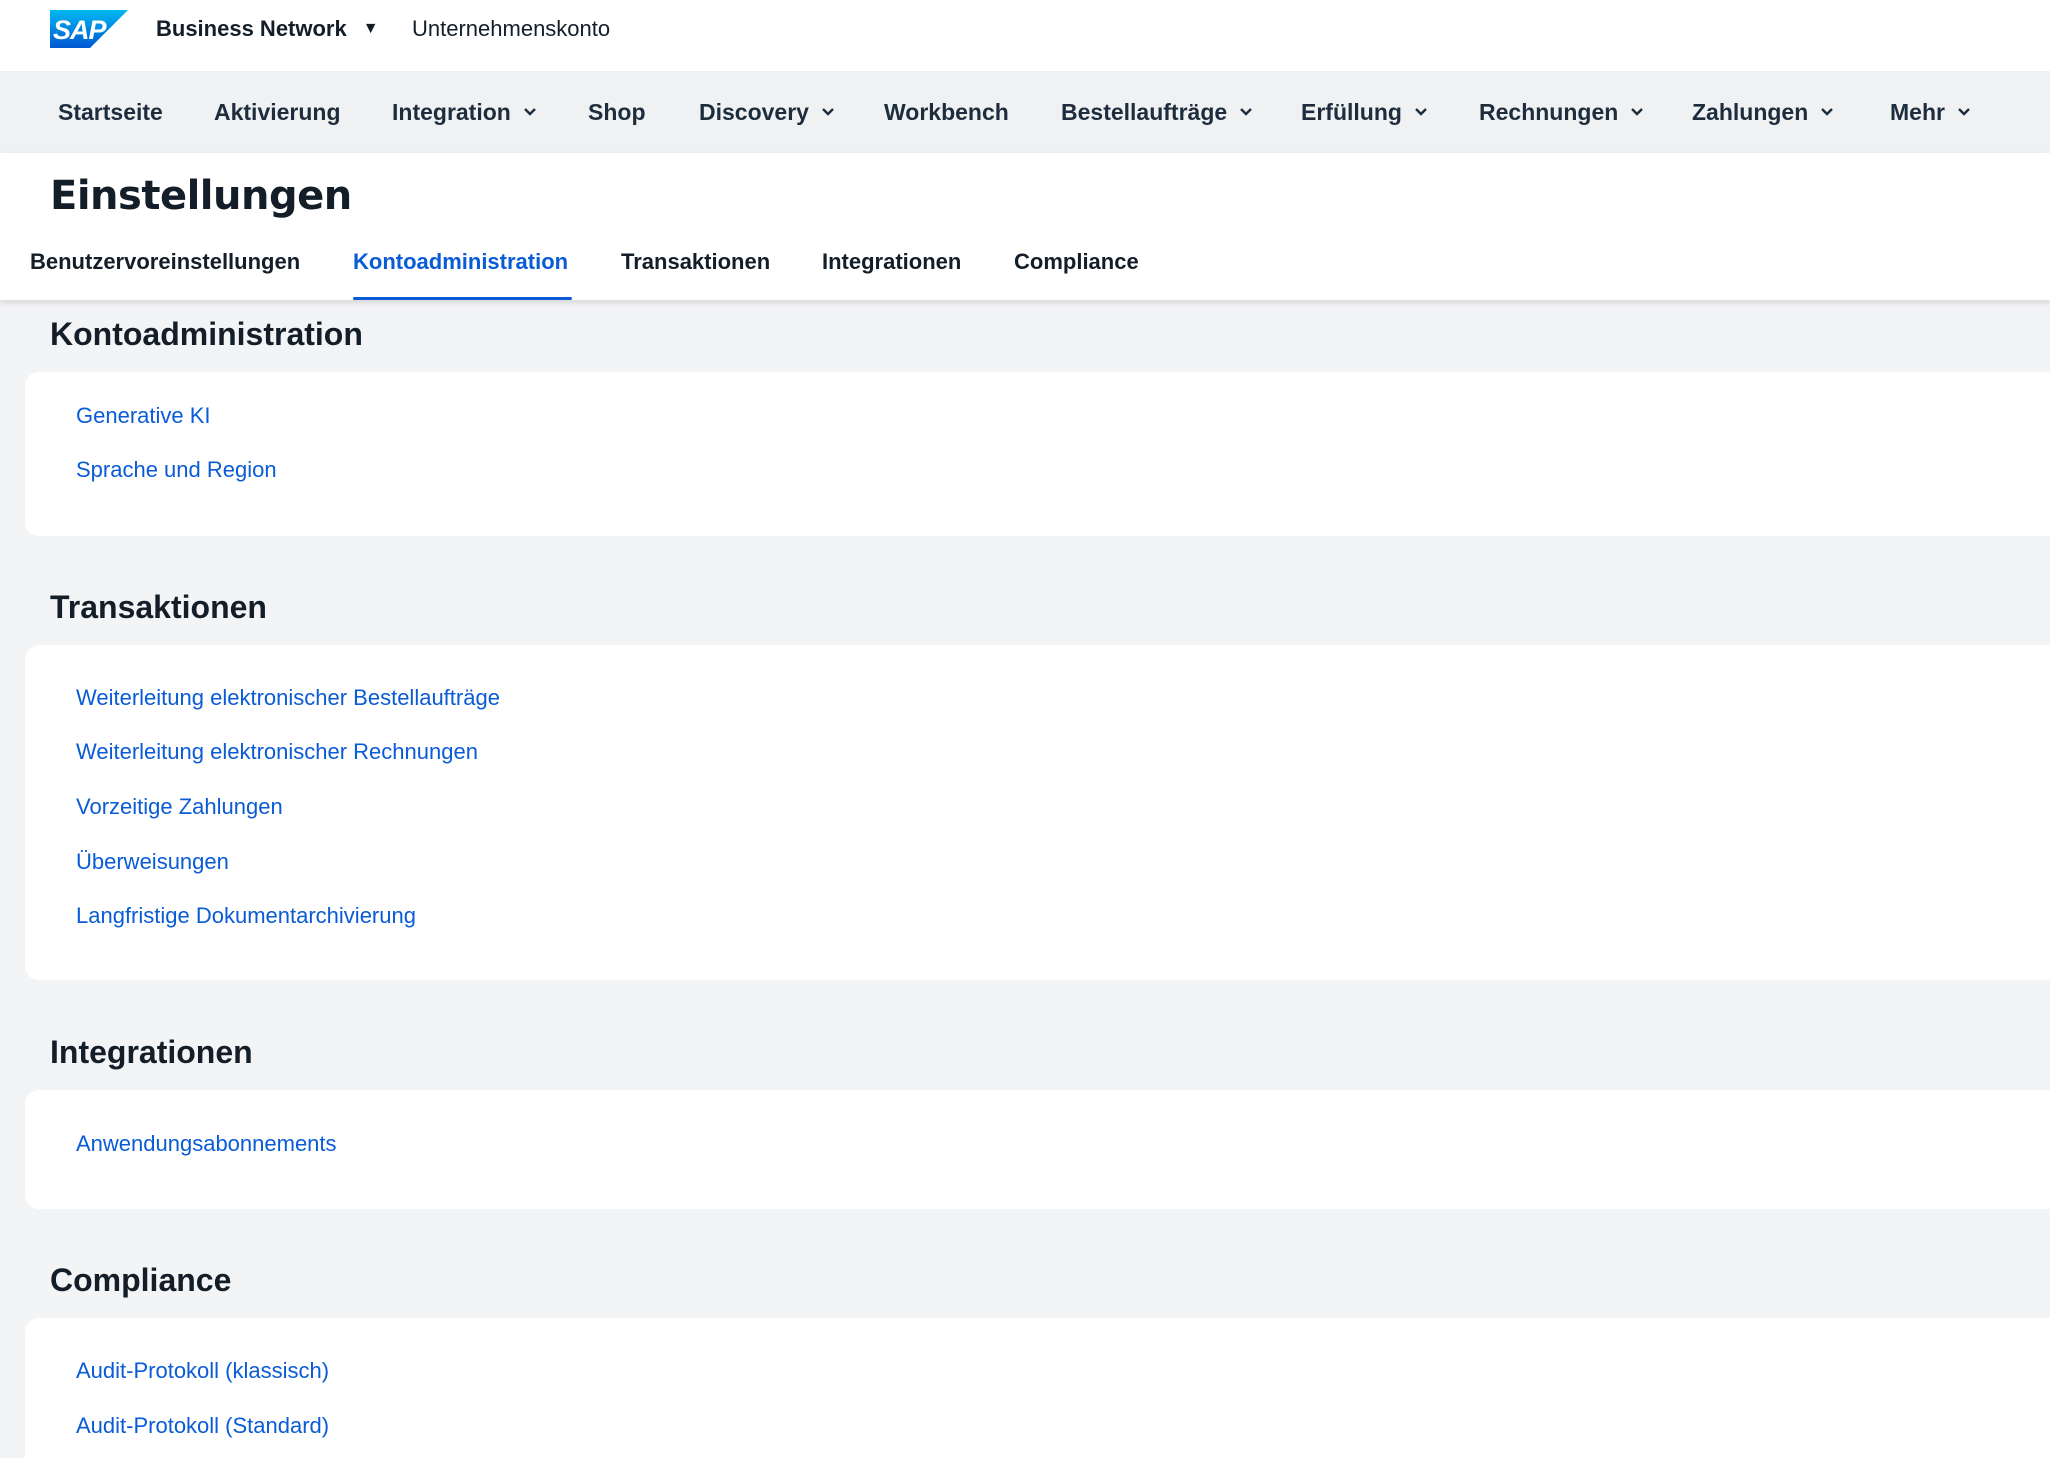 The height and width of the screenshot is (1458, 2050). I want to click on nav-item-label: Erfüllung, so click(1351, 111).